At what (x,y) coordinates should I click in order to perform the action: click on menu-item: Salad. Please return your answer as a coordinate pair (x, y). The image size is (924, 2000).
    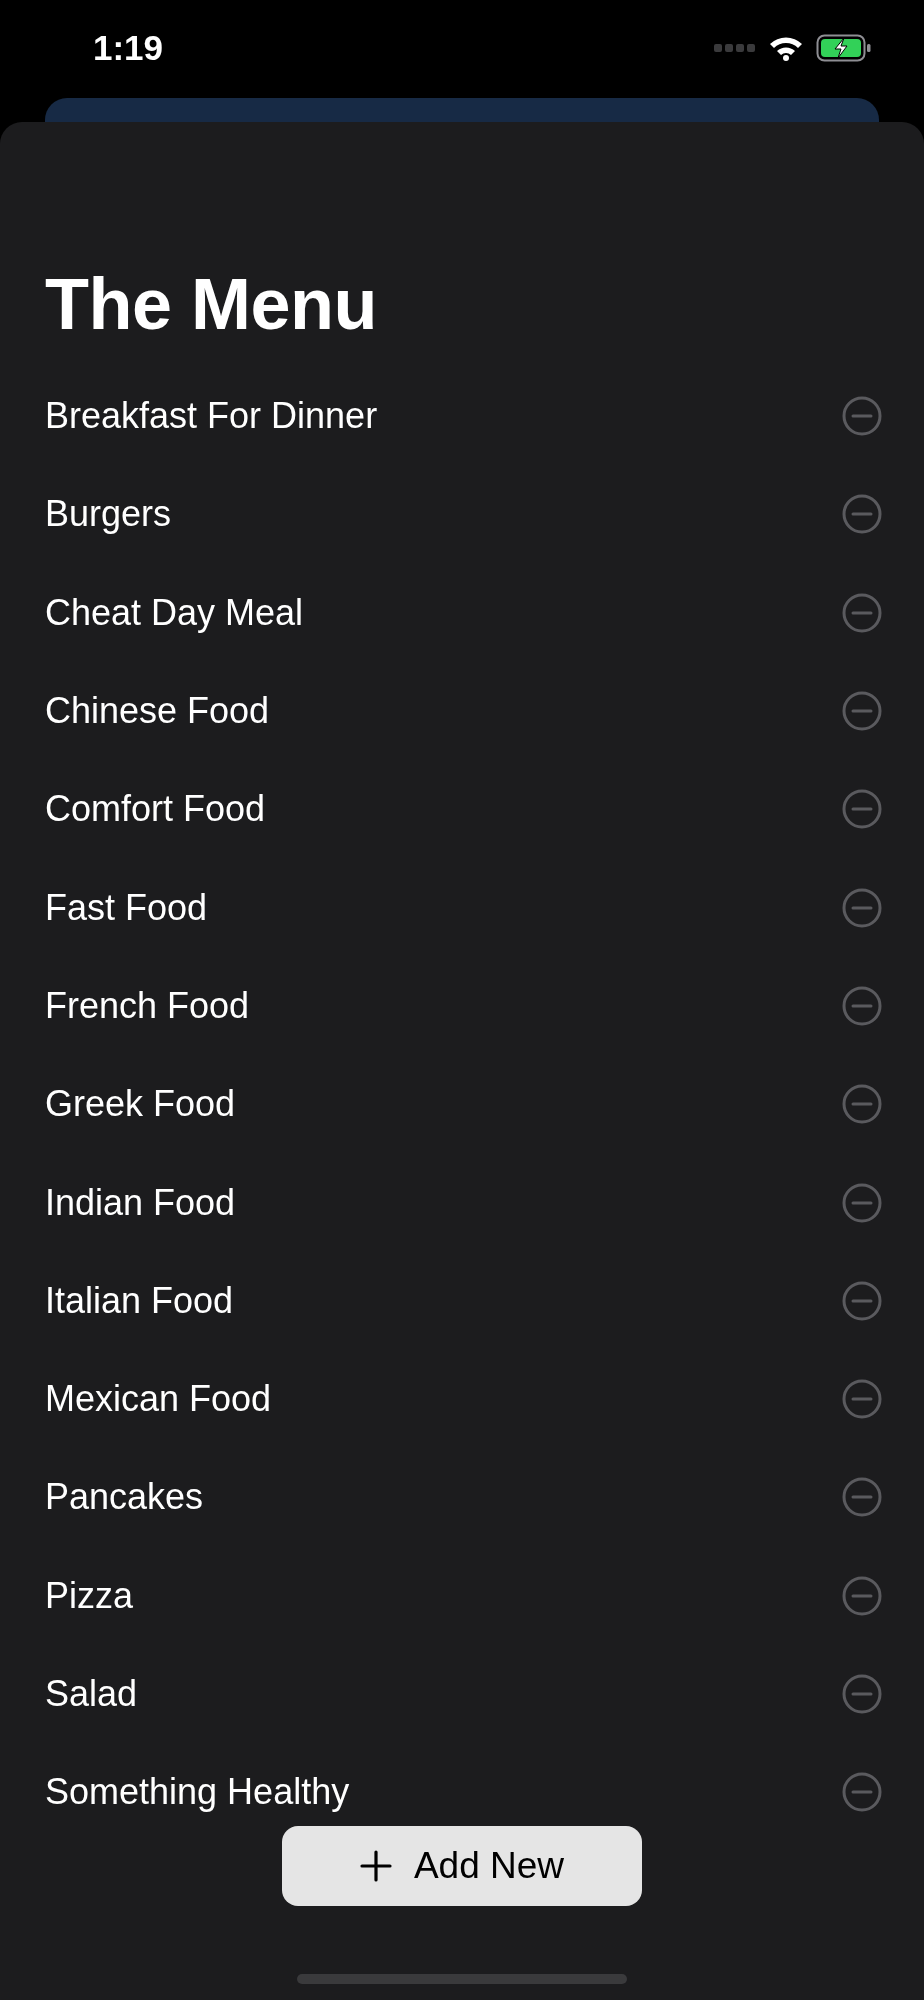
    Looking at the image, I should click on (91, 1694).